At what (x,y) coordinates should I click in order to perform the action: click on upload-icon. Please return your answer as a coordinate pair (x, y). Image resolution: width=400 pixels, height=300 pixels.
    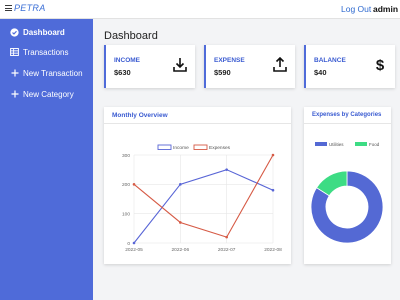
    Looking at the image, I should click on (280, 64).